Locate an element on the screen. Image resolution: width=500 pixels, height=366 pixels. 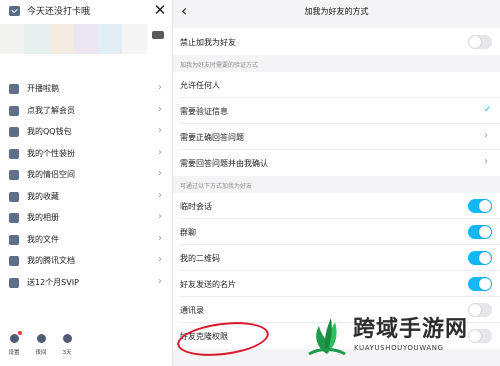
verify-option-label: 需要正确回答问题 is located at coordinates (212, 137).